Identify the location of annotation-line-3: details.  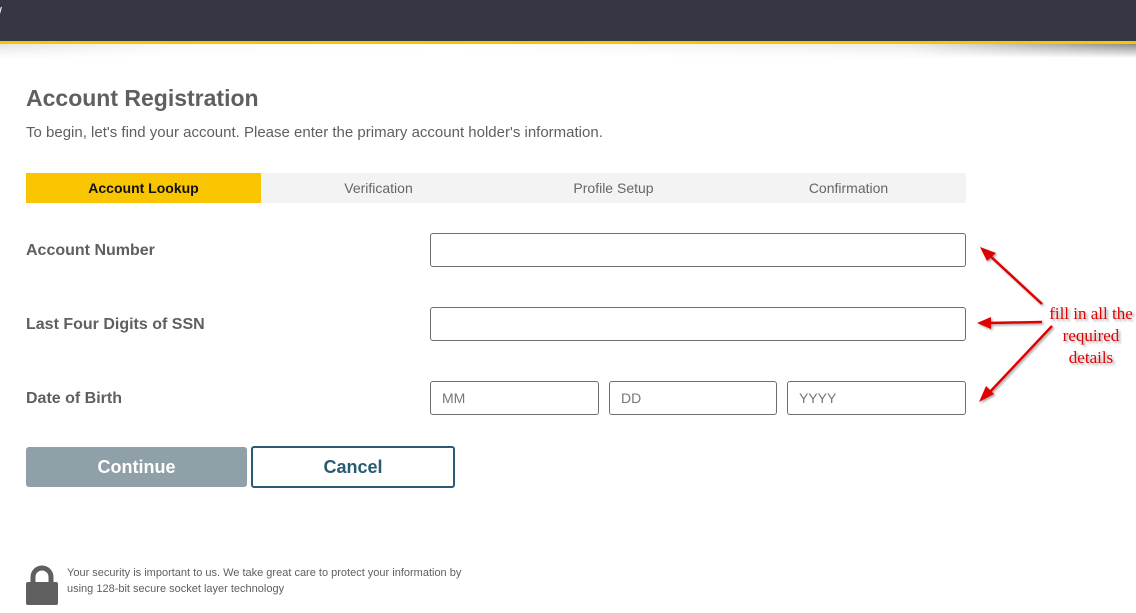
(1091, 357).